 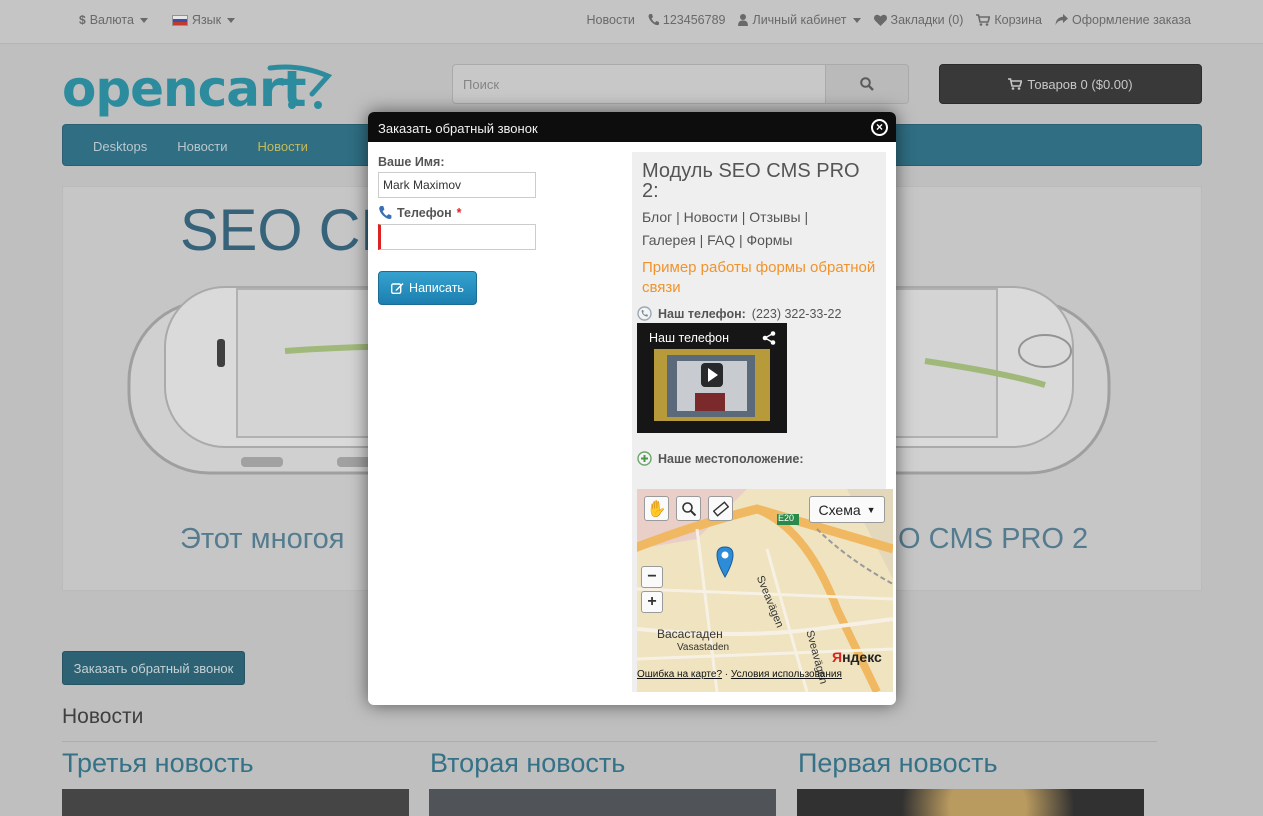 I want to click on ruler-glyph, so click(x=720, y=508).